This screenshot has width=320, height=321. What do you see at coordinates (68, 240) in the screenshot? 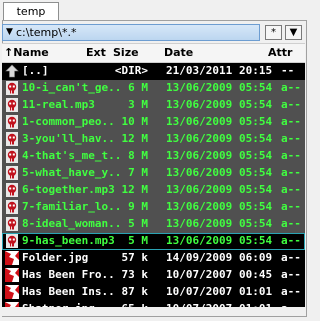
I see `file-name: 9-has_been.mp3` at bounding box center [68, 240].